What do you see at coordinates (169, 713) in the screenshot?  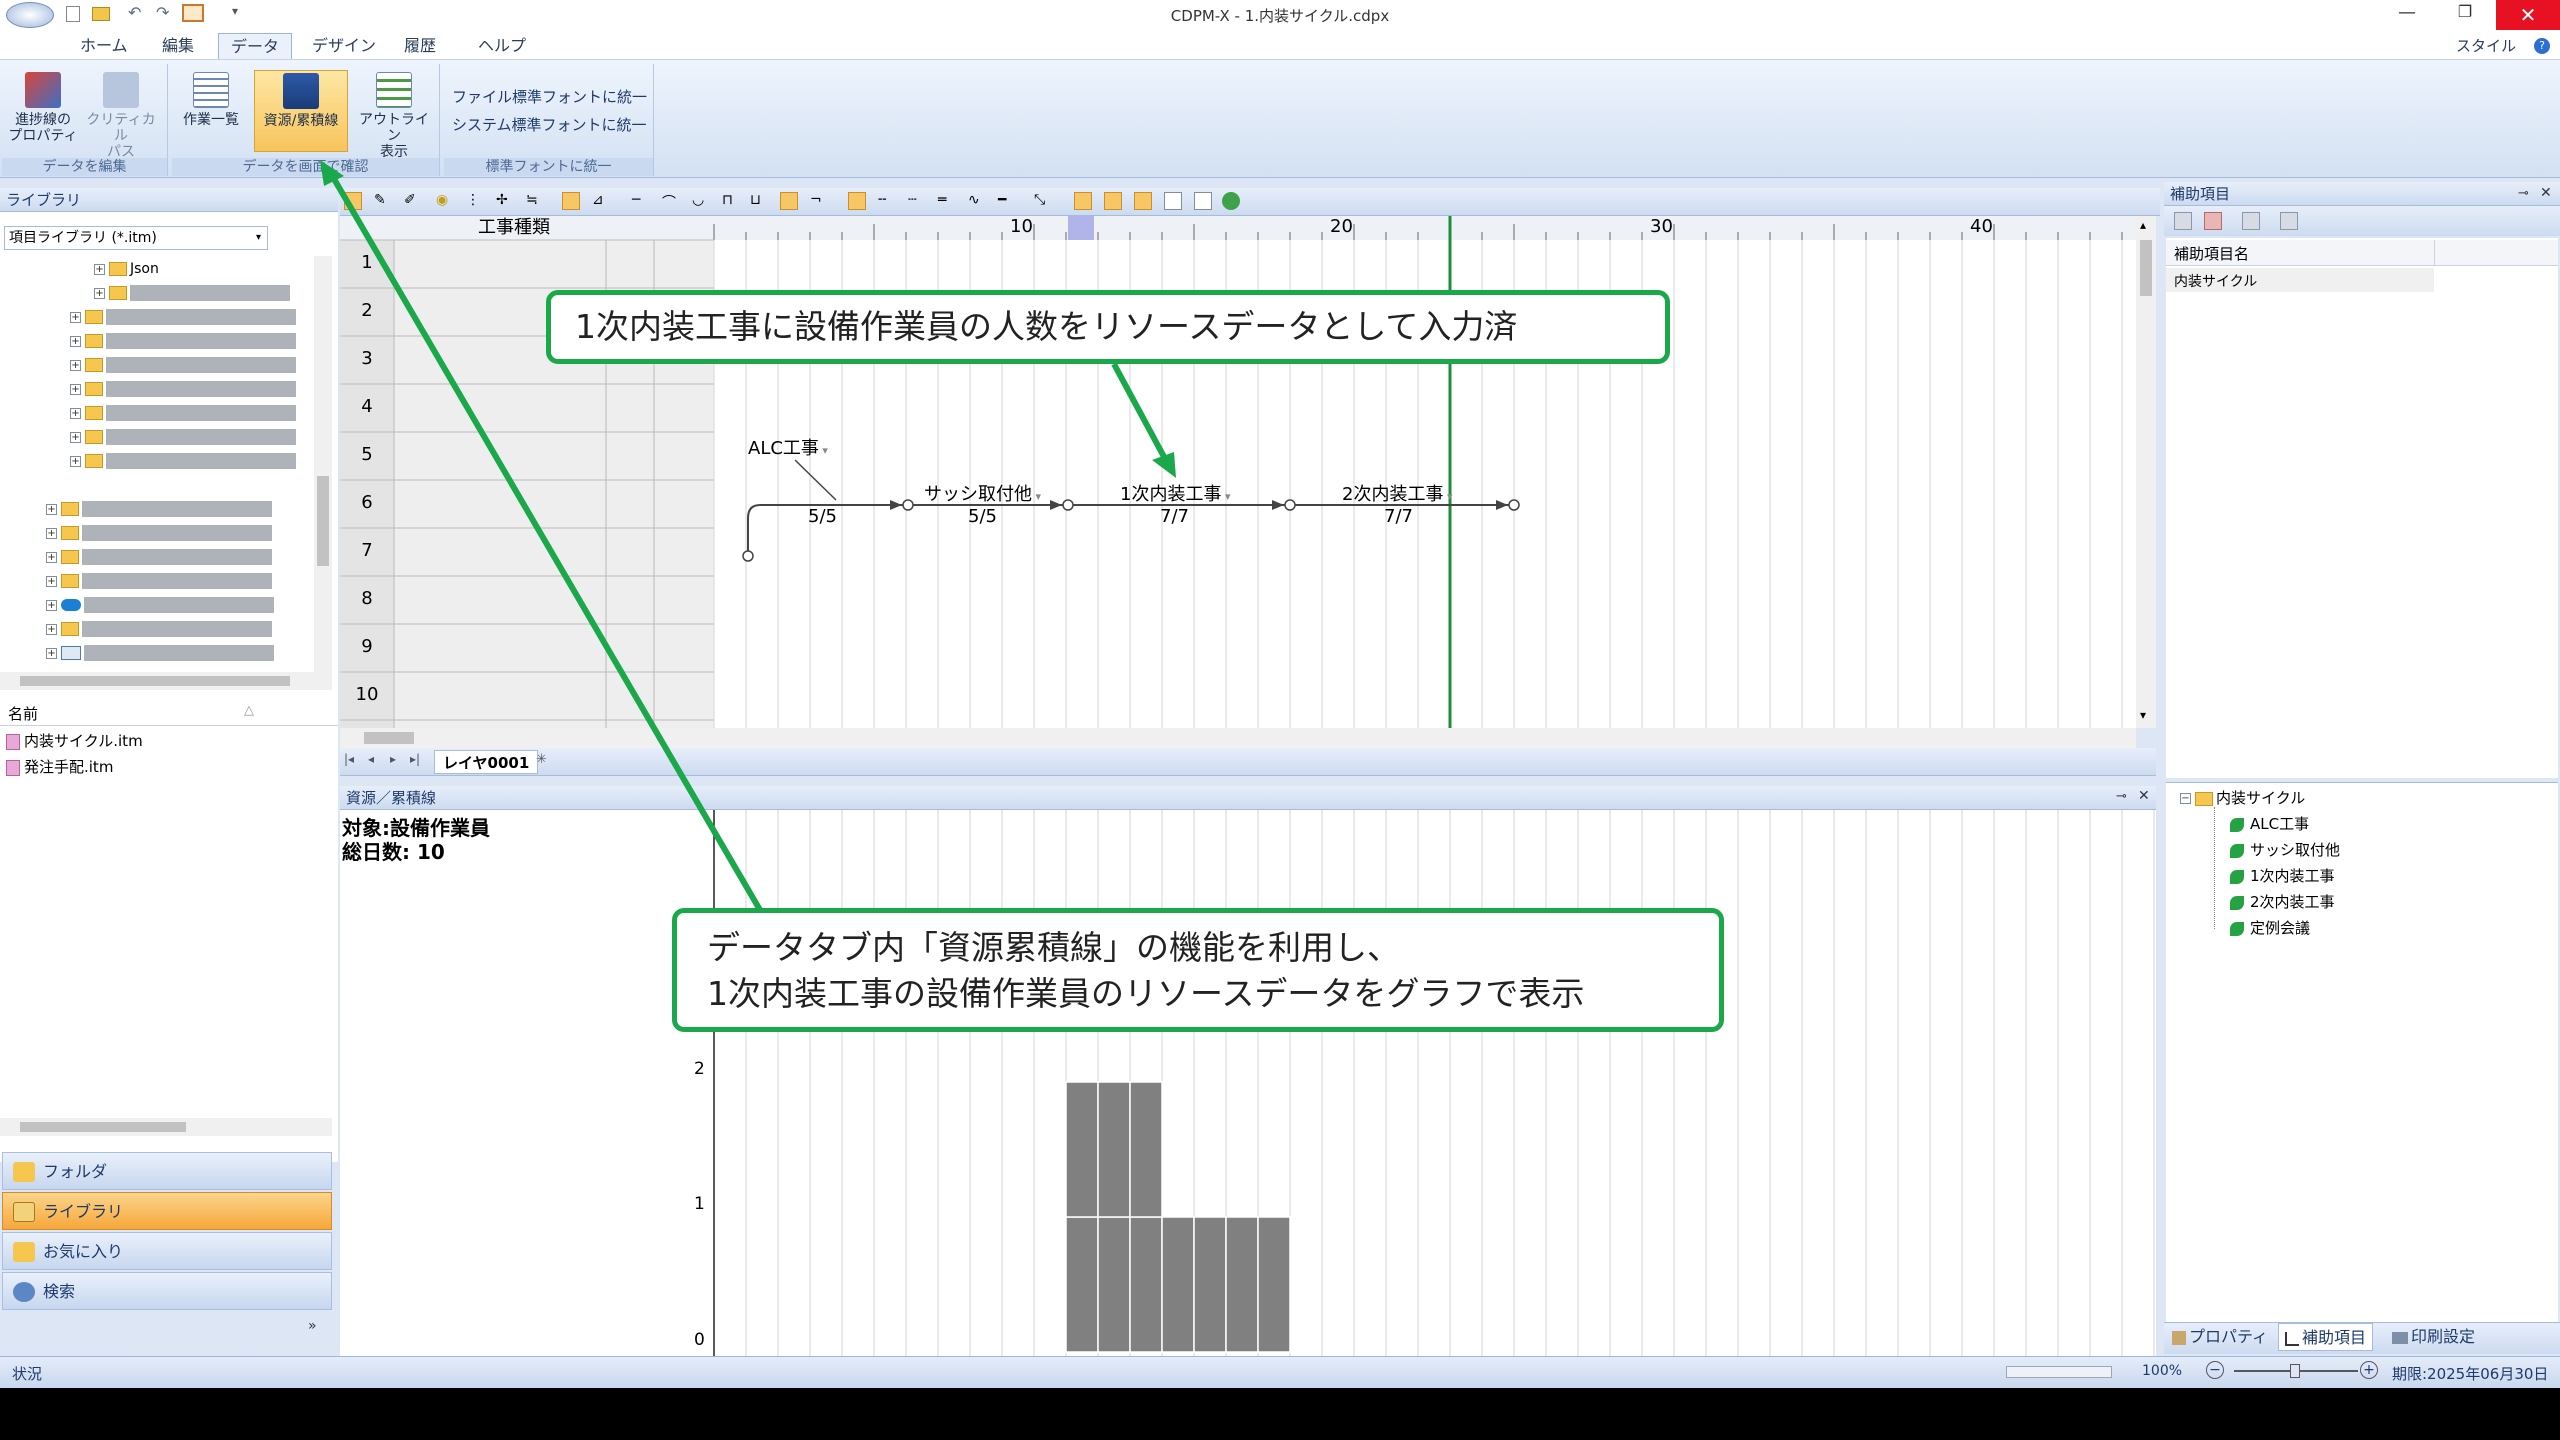 I see `file-list-header: 名前 △` at bounding box center [169, 713].